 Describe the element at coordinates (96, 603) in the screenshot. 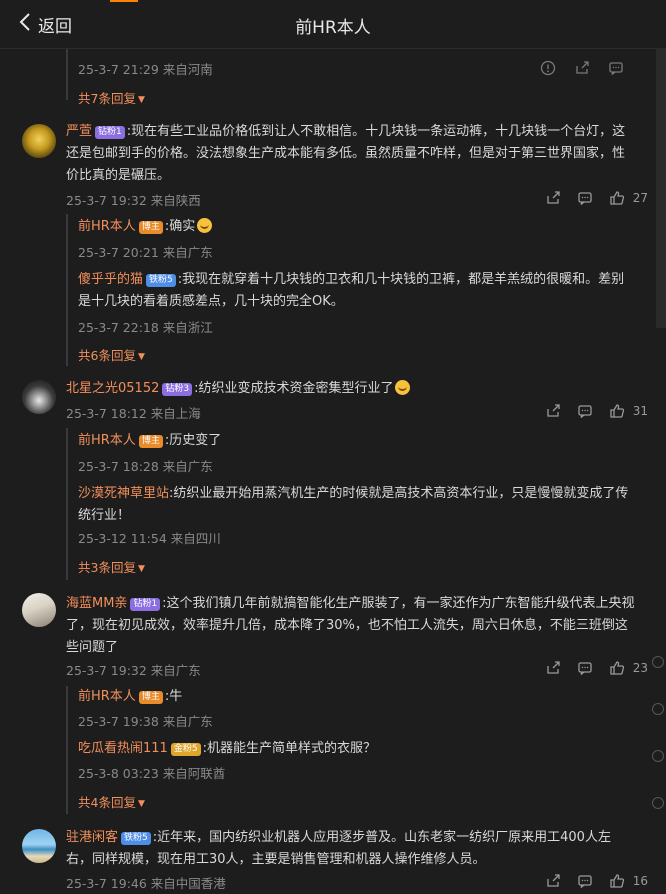

I see `comment-username: 海蓝MM亲` at that location.